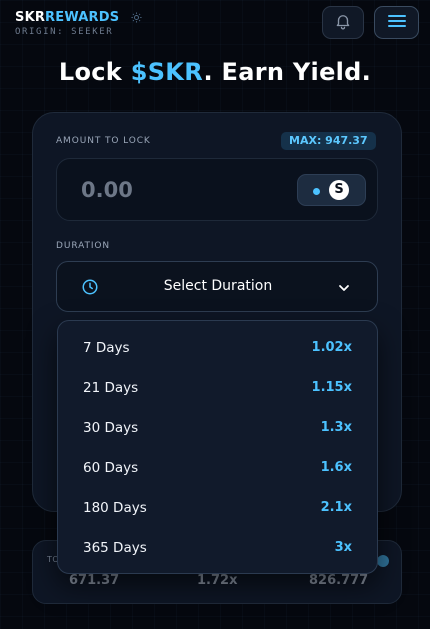 The width and height of the screenshot is (430, 629). What do you see at coordinates (94, 72) in the screenshot?
I see `headline-prefix: Lock` at bounding box center [94, 72].